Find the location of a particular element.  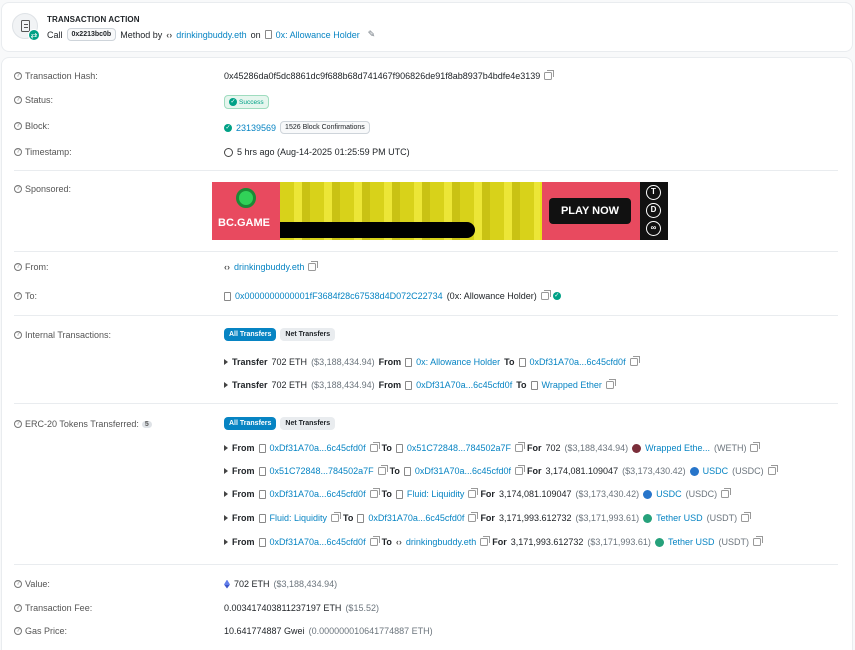

token-to-link: Fluid: Liquidity is located at coordinates (436, 494).